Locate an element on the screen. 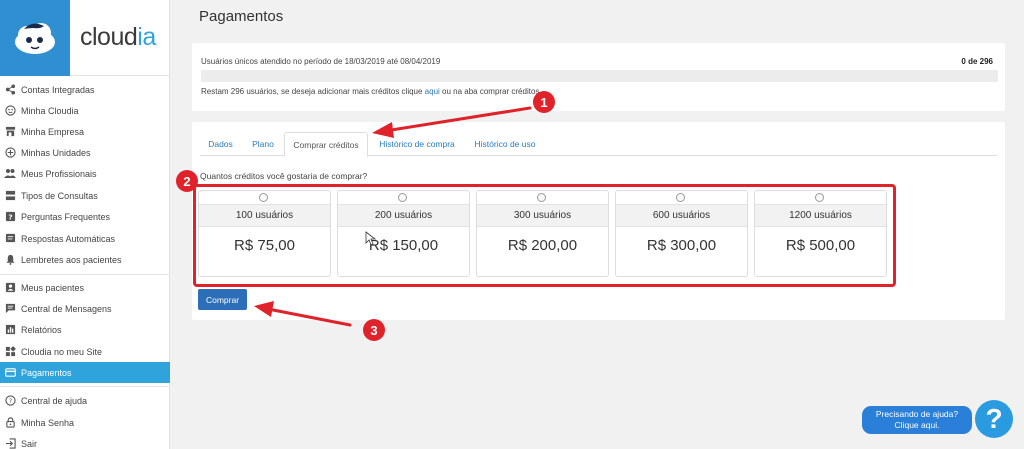 Image resolution: width=1024 pixels, height=449 pixels. credit-option-300: 300 usuários R$ 200,00 is located at coordinates (542, 233).